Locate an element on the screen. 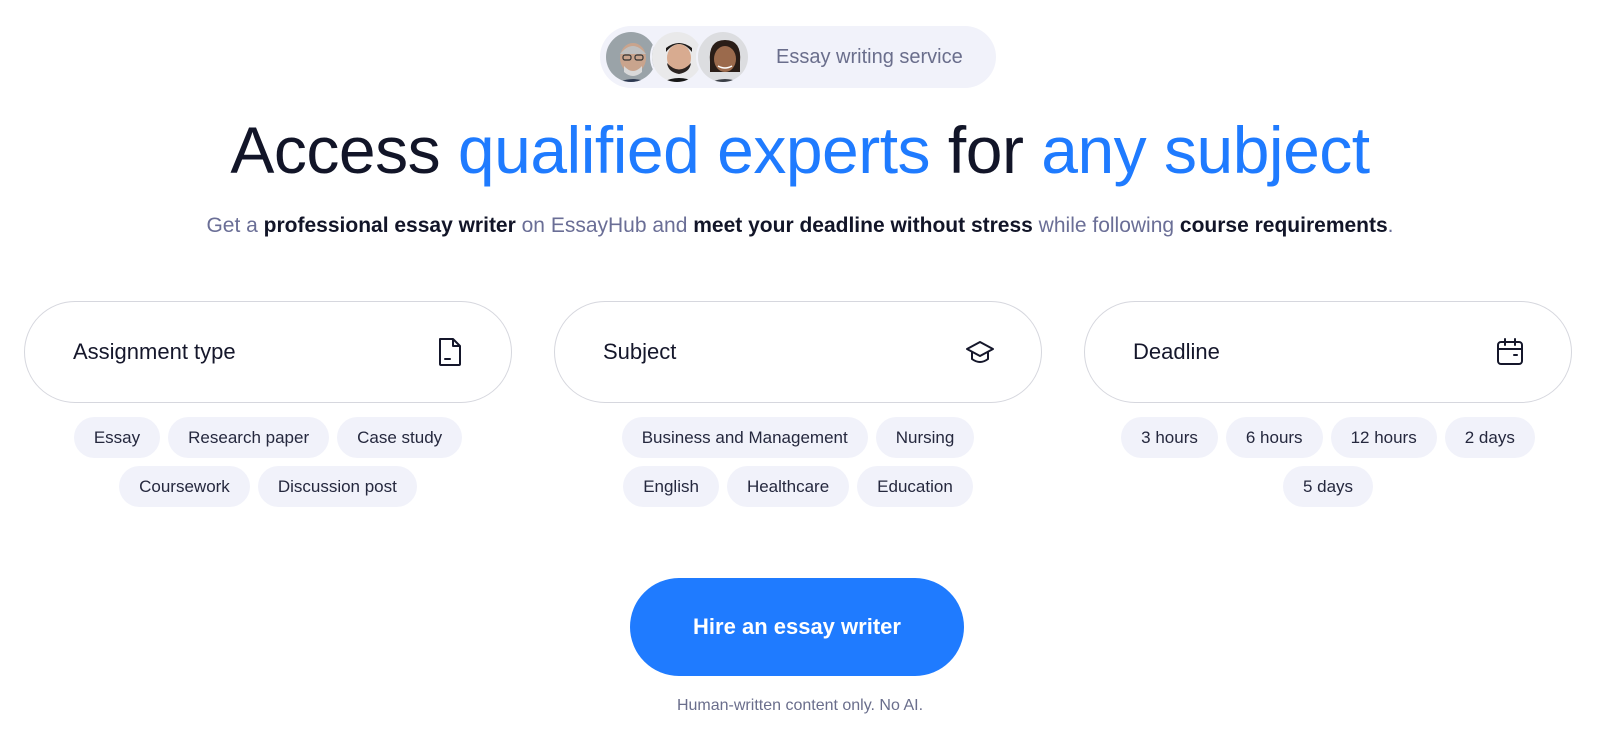 Image resolution: width=1600 pixels, height=729 pixels. chip-option: Education is located at coordinates (915, 486).